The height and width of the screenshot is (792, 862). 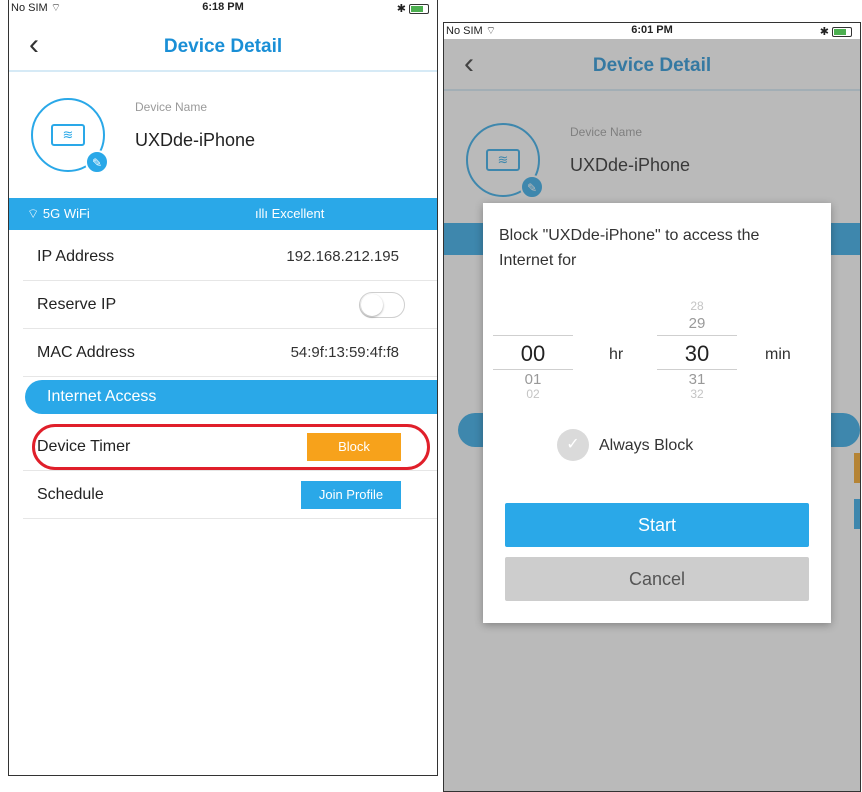 I want to click on minute-unit: min, so click(x=778, y=354).